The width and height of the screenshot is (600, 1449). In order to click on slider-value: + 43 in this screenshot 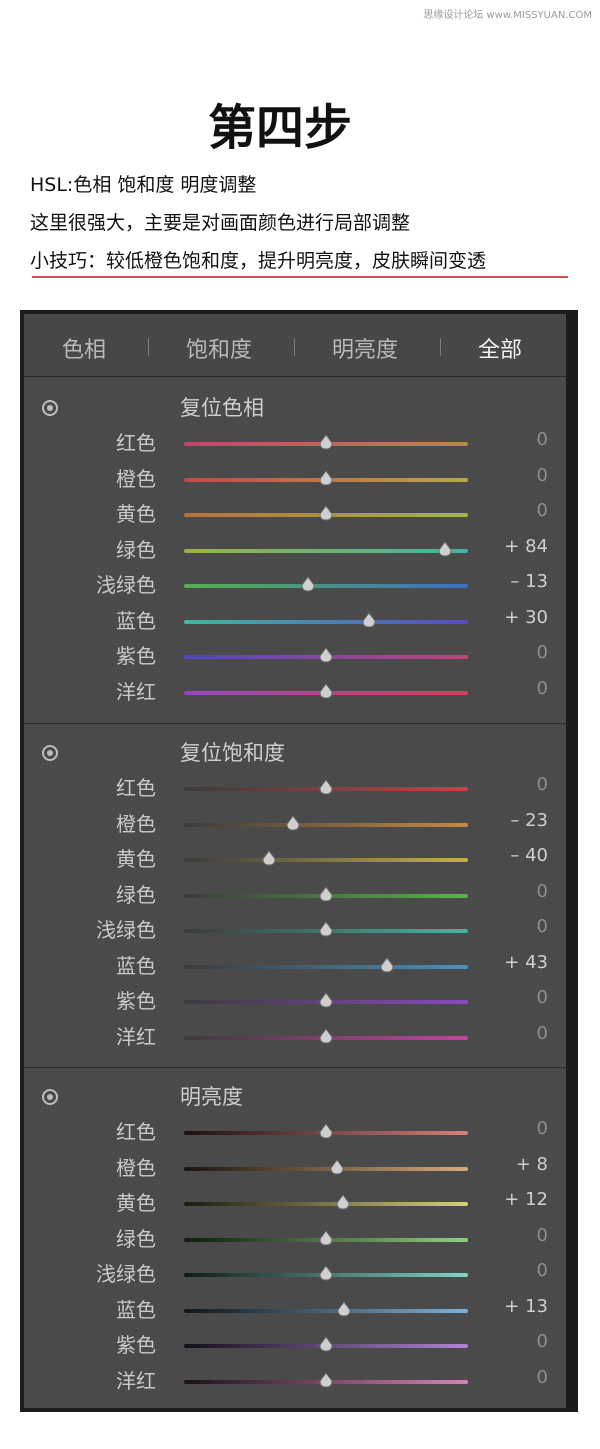, I will do `click(526, 962)`.